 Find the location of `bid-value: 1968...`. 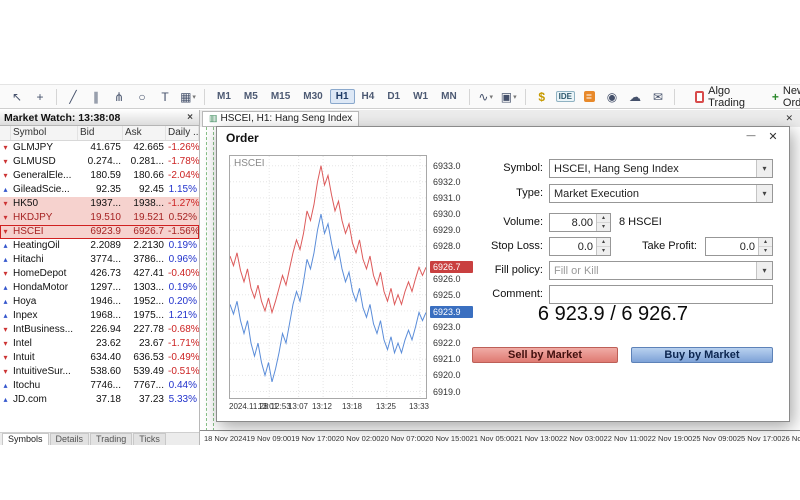

bid-value: 1968... is located at coordinates (105, 315).